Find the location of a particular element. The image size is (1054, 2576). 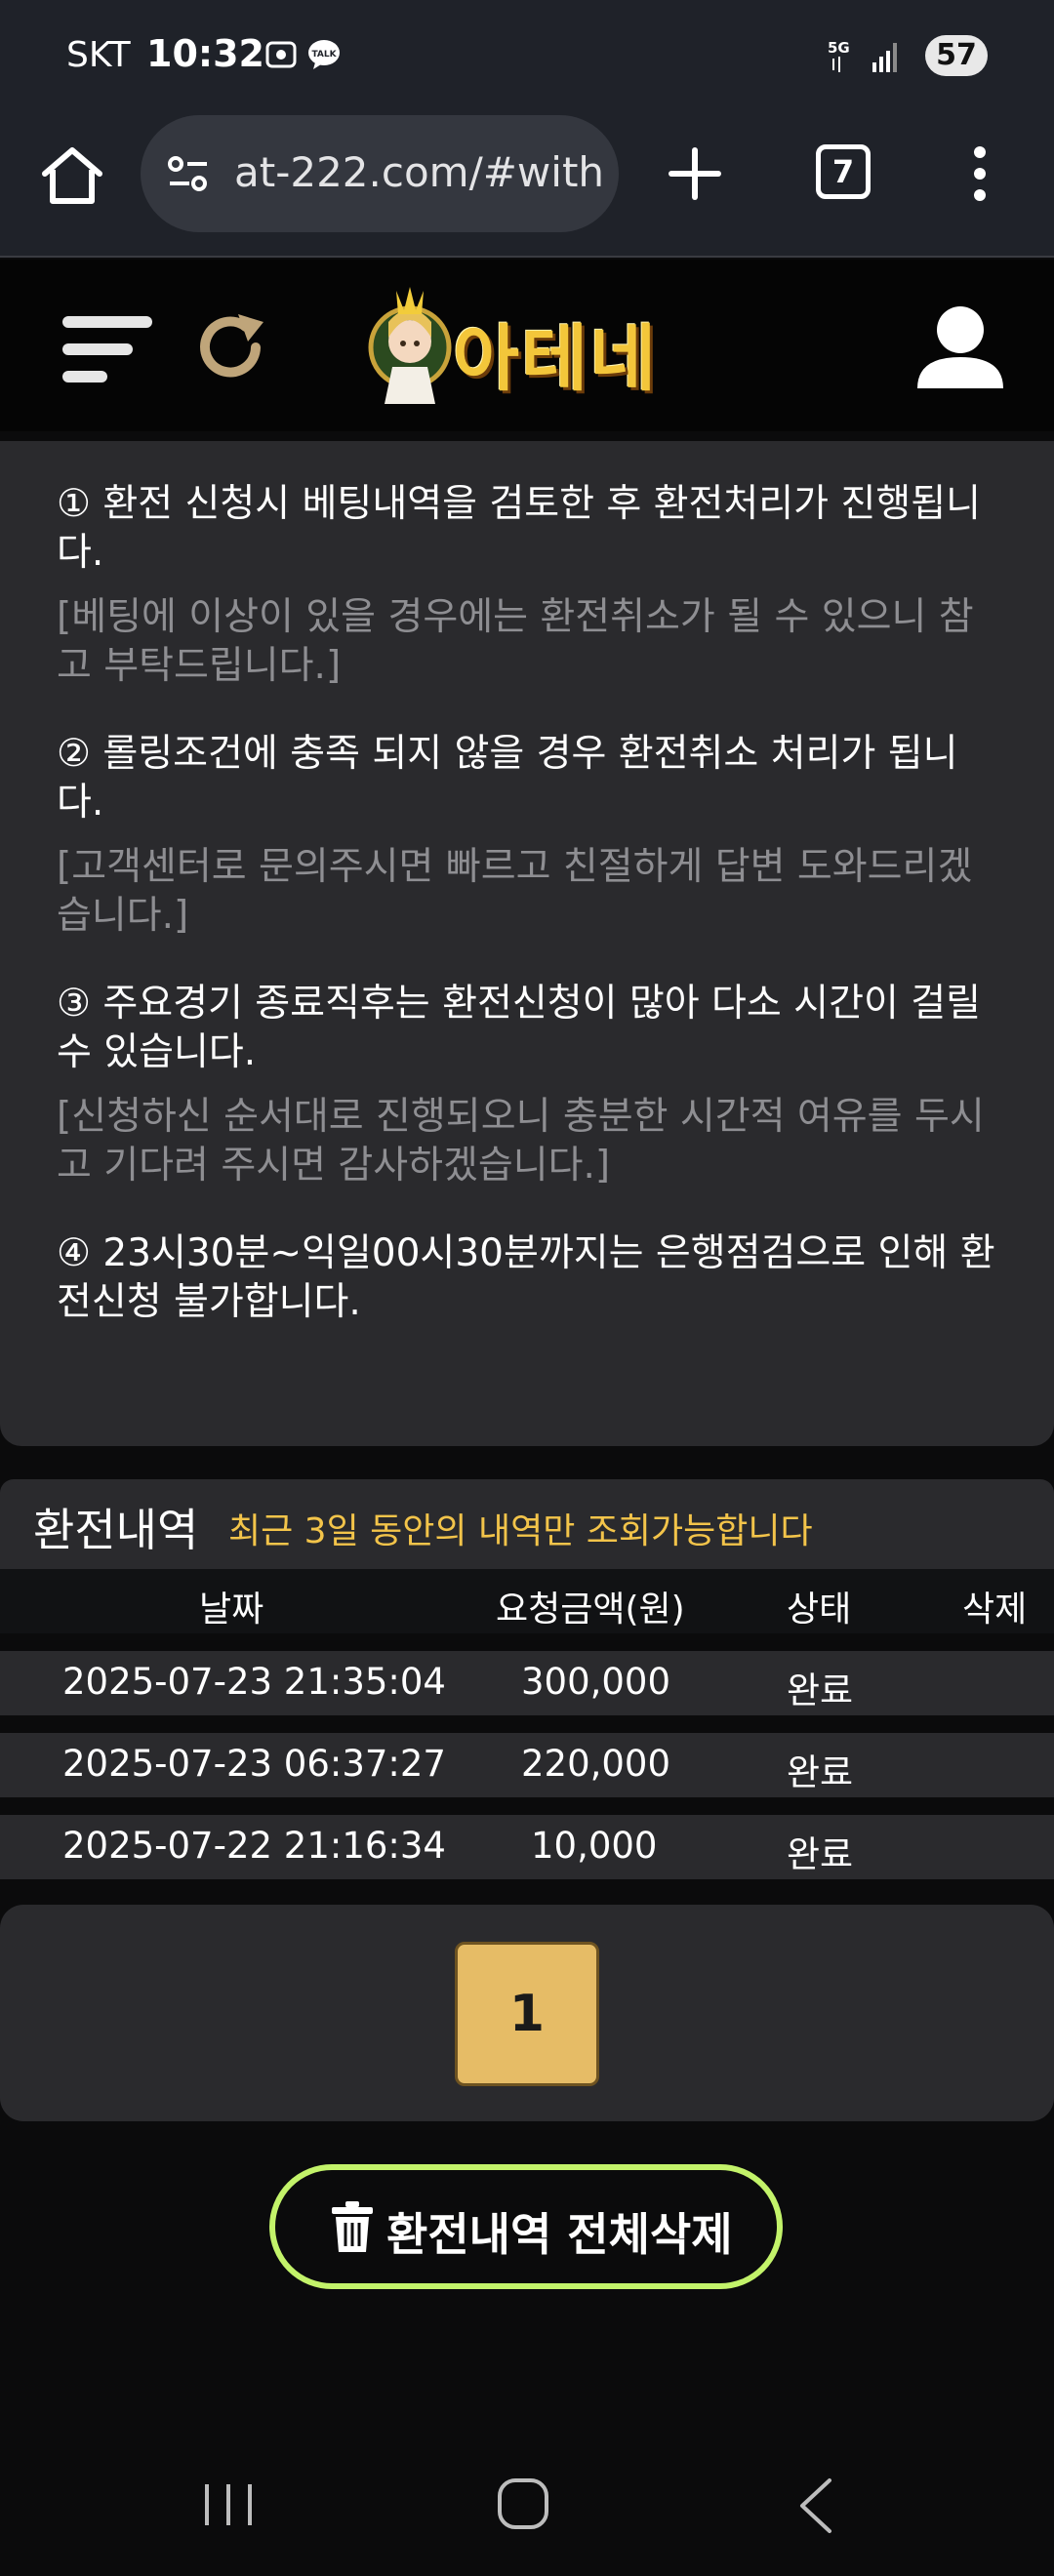

delete-all-label: 환전내역 전체삭제 is located at coordinates (559, 2234).